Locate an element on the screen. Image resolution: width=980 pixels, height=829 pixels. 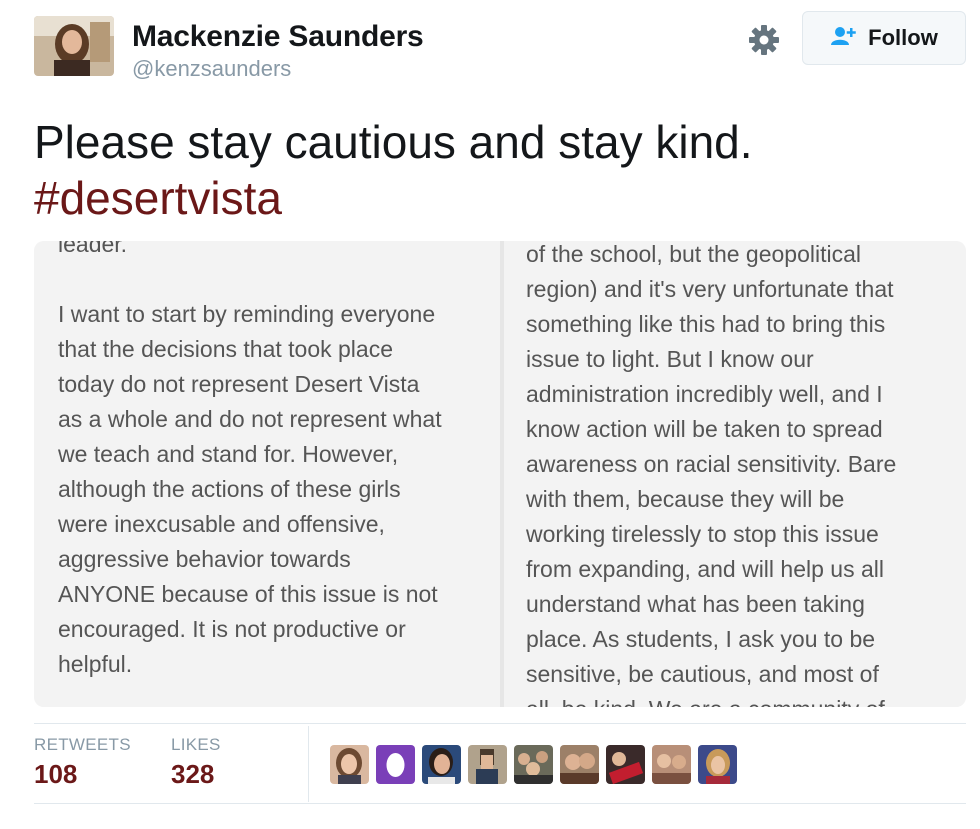
hashtag-link: #desertvista is located at coordinates (499, 198).